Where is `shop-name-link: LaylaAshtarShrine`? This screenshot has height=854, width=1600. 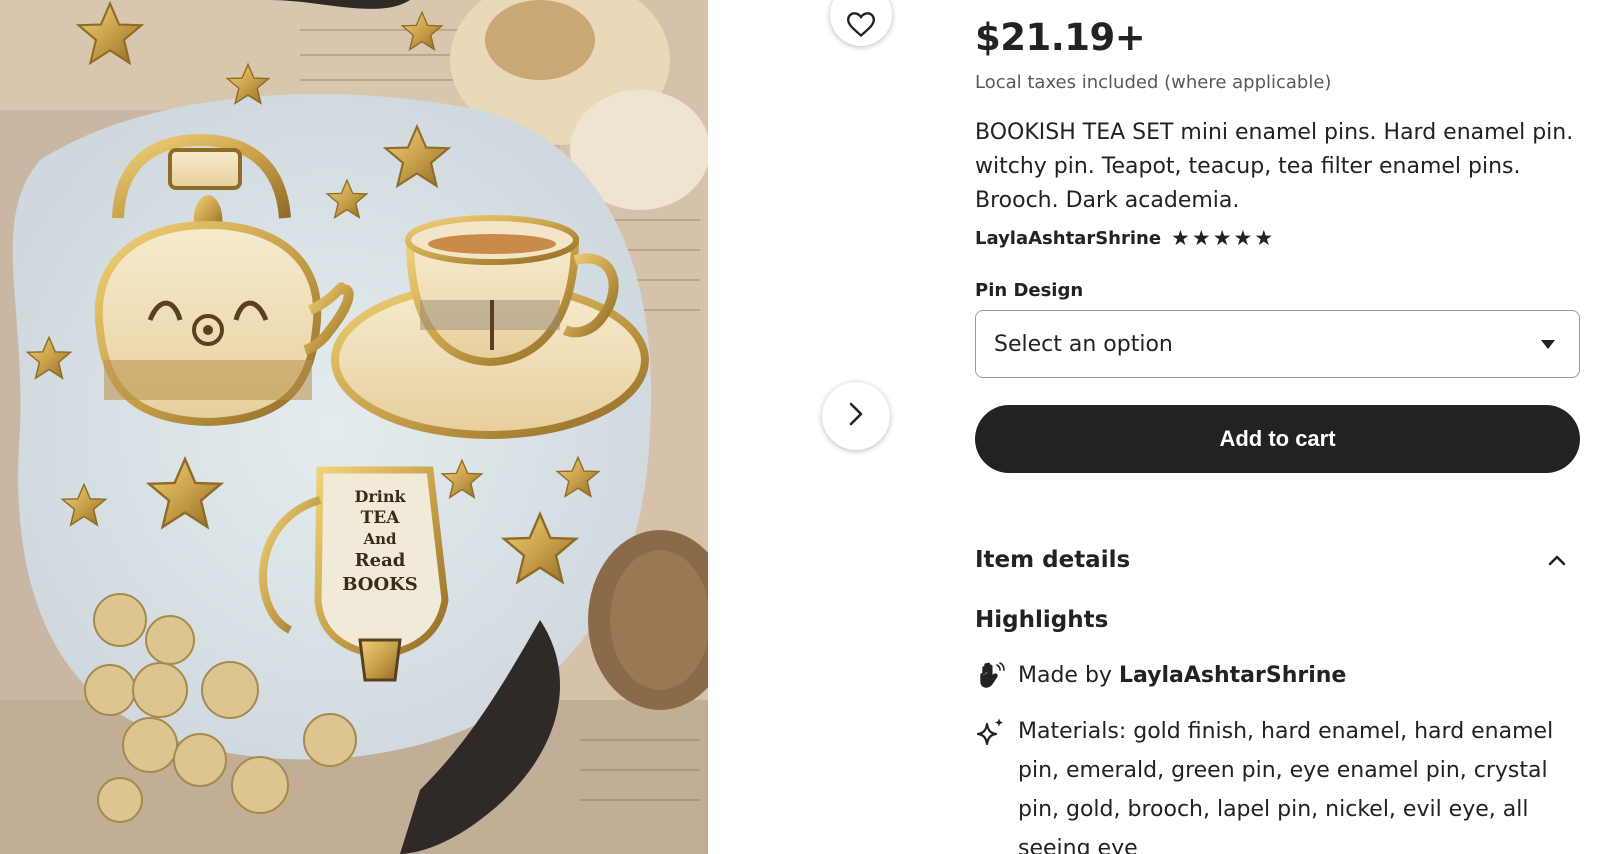 shop-name-link: LaylaAshtarShrine is located at coordinates (1068, 238).